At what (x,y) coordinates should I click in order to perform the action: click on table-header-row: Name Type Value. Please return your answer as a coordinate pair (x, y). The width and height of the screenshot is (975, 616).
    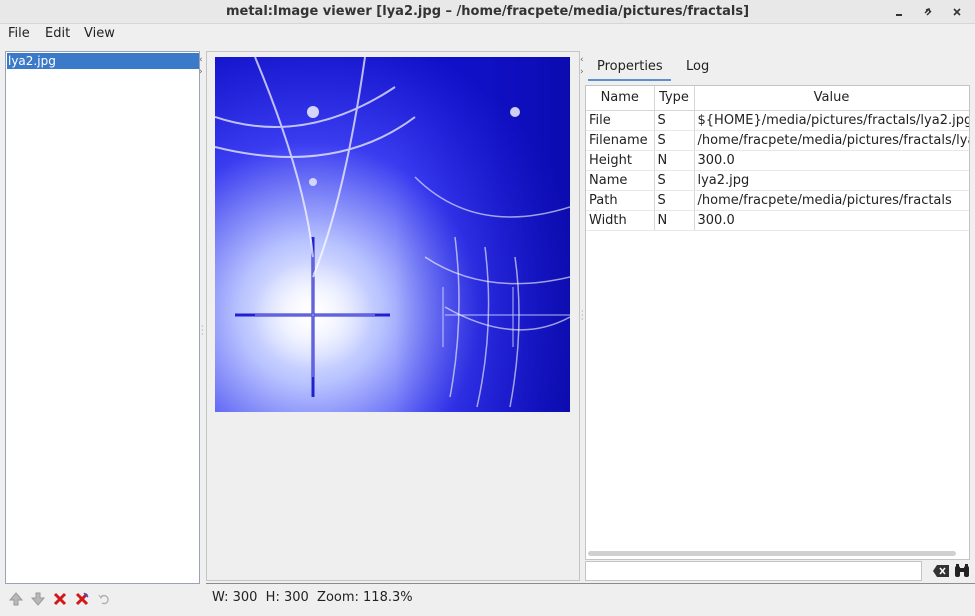
    Looking at the image, I should click on (777, 98).